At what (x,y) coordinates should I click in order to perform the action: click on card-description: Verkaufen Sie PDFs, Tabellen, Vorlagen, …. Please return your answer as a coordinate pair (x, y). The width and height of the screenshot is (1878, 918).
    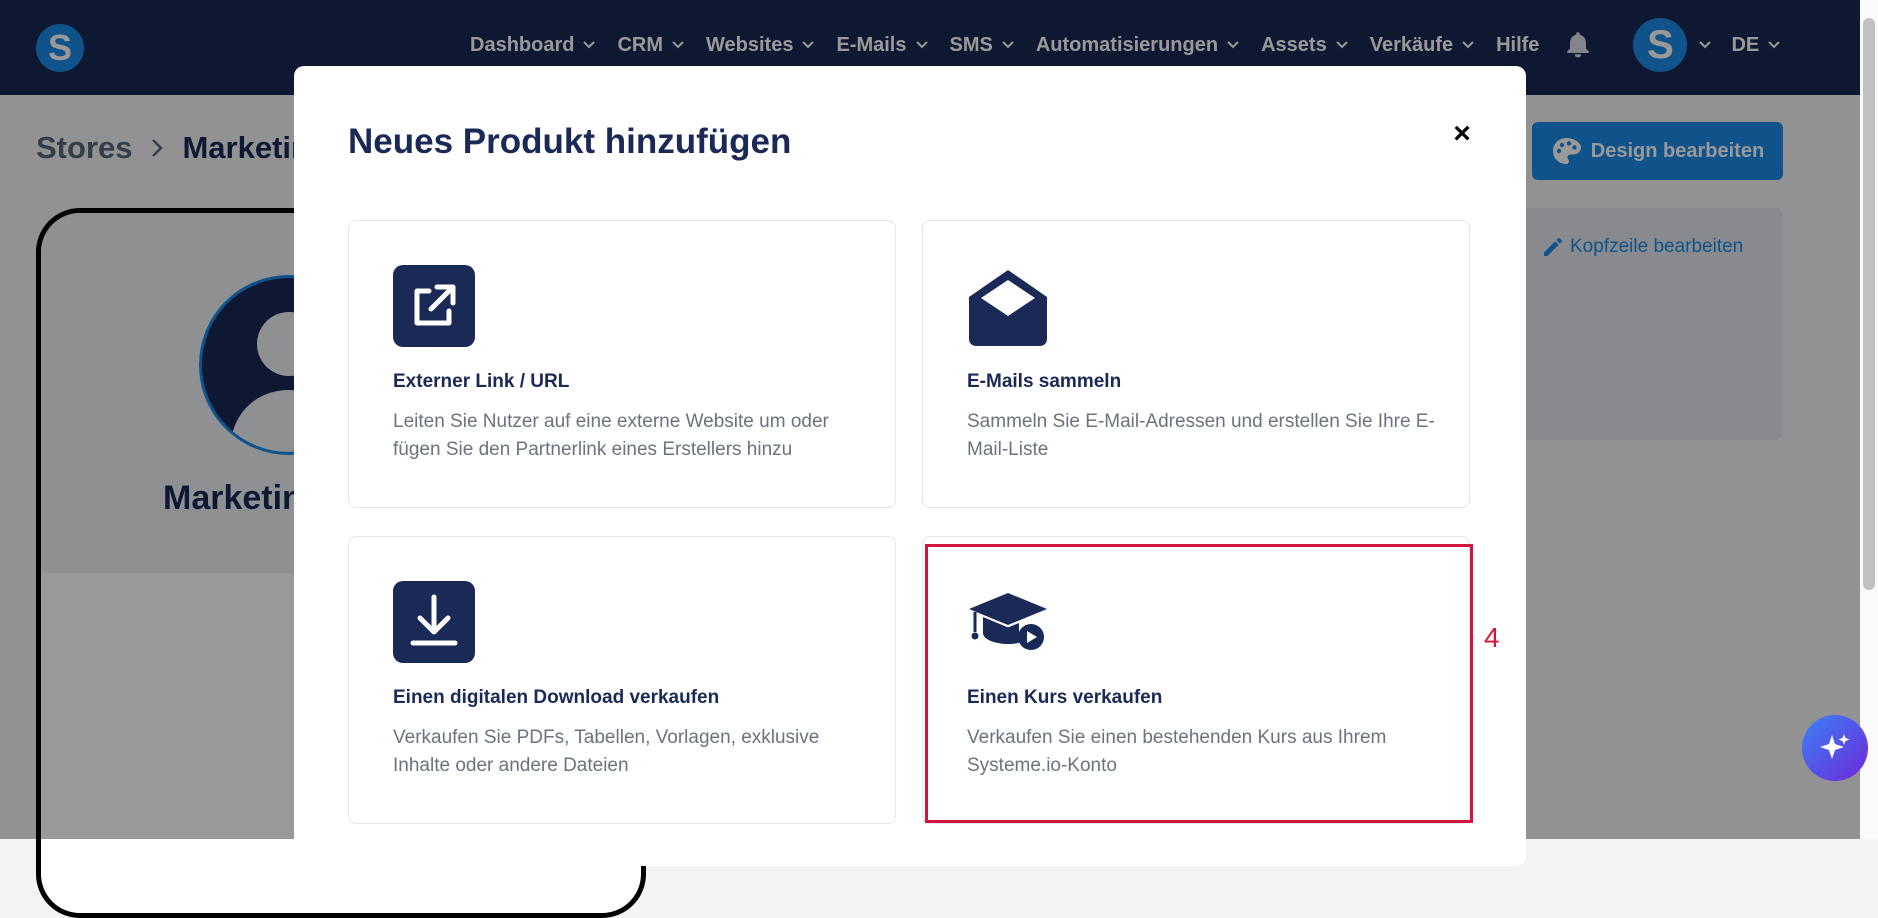
    Looking at the image, I should click on (606, 751).